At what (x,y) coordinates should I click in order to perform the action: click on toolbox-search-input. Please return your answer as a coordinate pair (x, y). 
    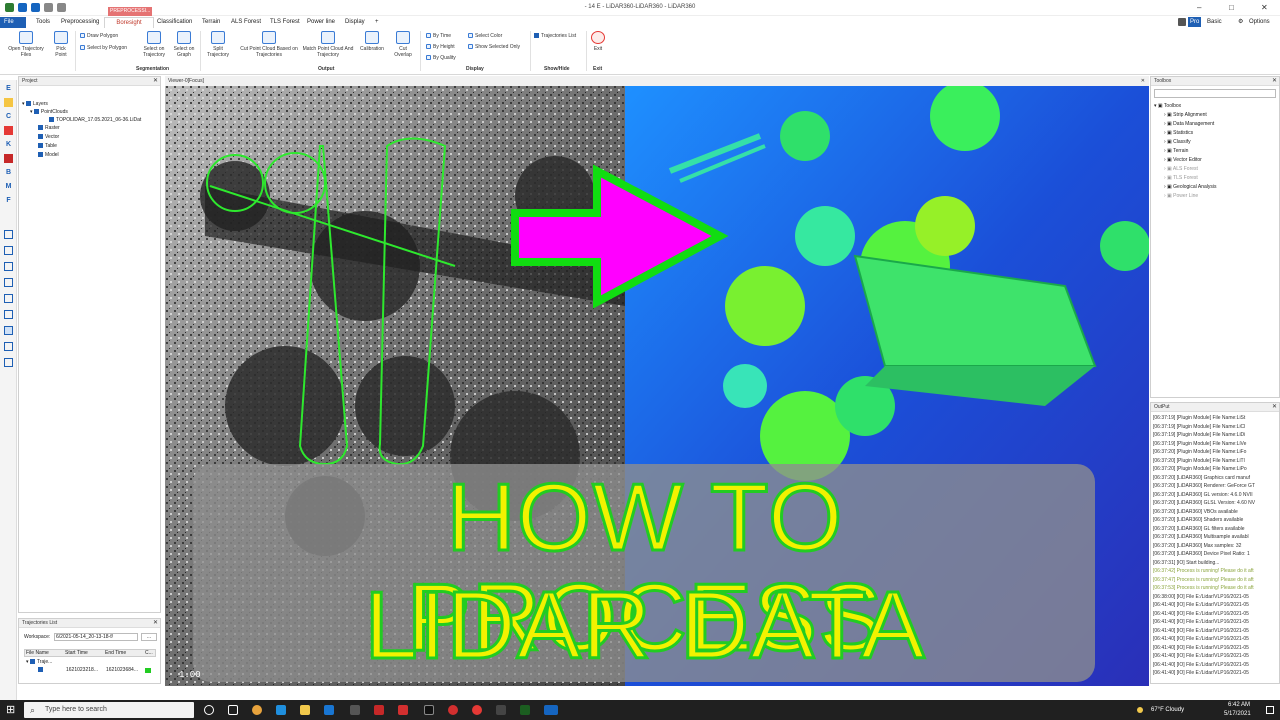
    Looking at the image, I should click on (1215, 93).